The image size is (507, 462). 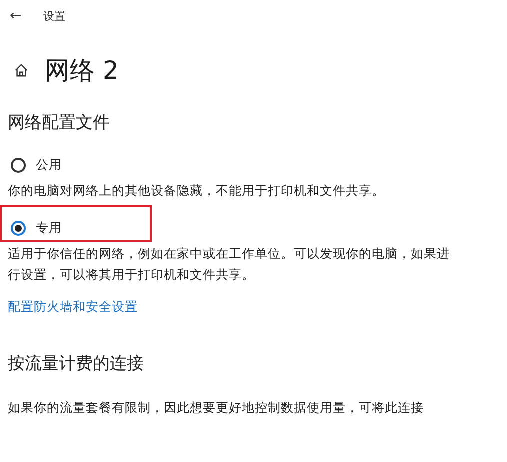 I want to click on section-description: 如果你的流量套餐有限制，因此想要更好地控制数据使用量，可将此连接, so click(x=216, y=408).